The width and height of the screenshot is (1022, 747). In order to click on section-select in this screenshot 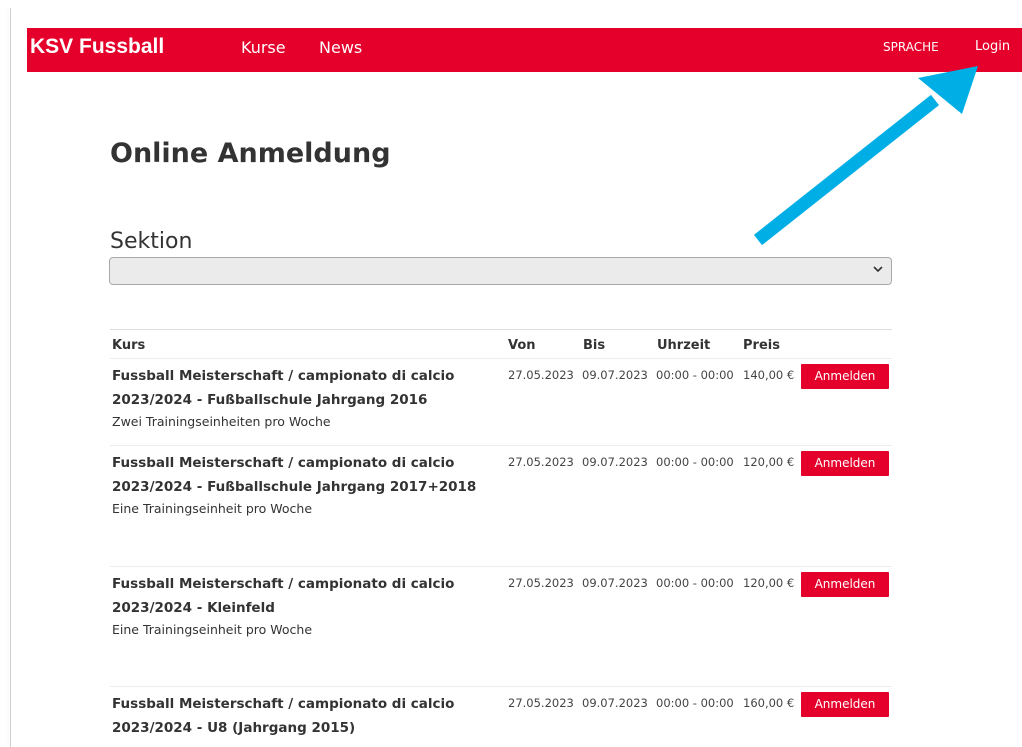, I will do `click(500, 271)`.